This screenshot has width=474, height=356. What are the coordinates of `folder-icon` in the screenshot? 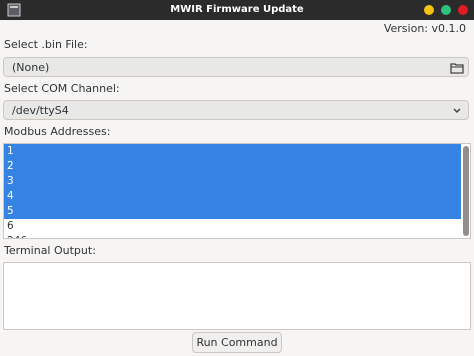 It's located at (457, 68).